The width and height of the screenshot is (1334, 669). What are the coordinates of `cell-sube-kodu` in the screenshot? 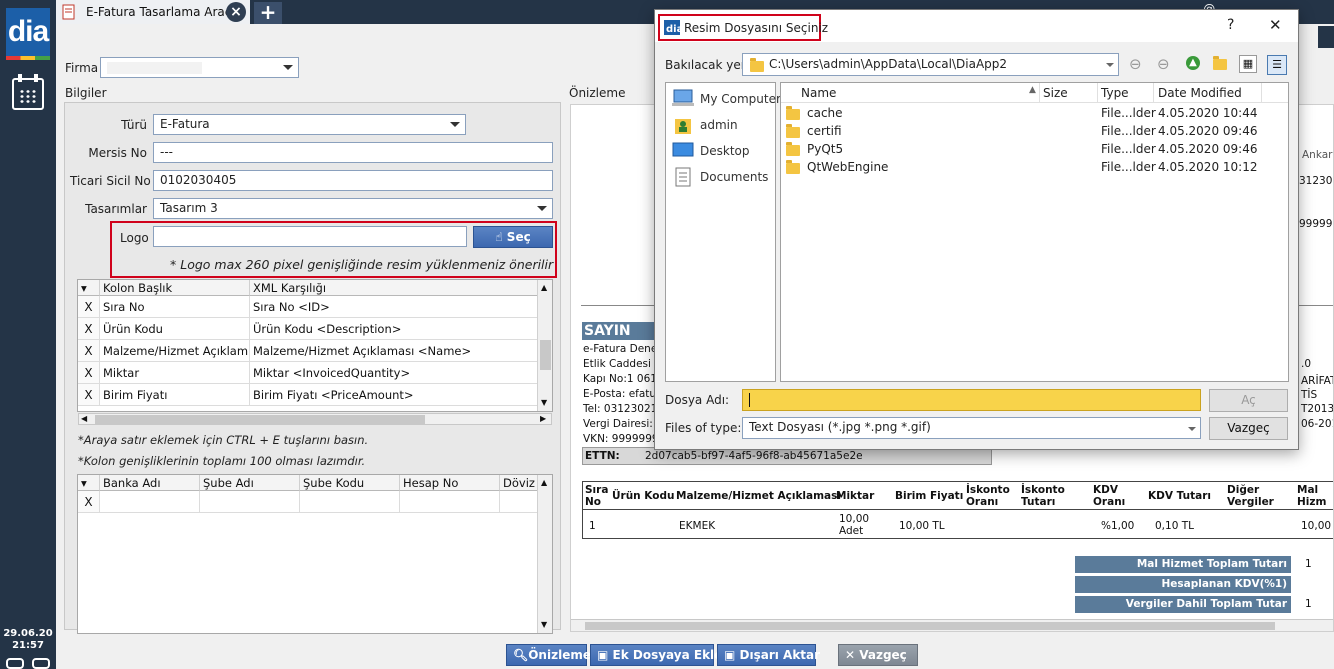 It's located at (350, 502).